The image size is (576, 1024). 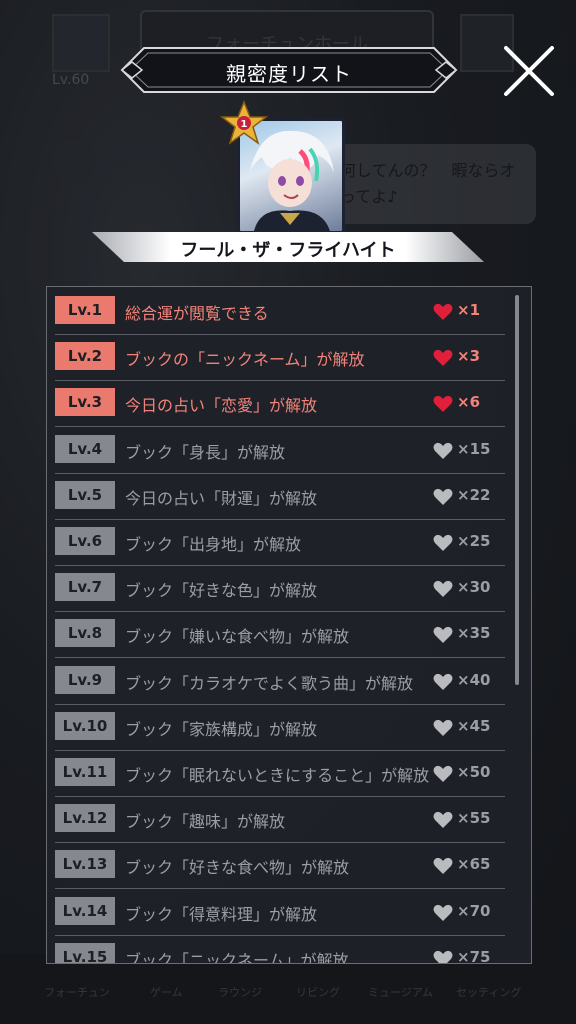 I want to click on heart-count: ×1, so click(x=469, y=310).